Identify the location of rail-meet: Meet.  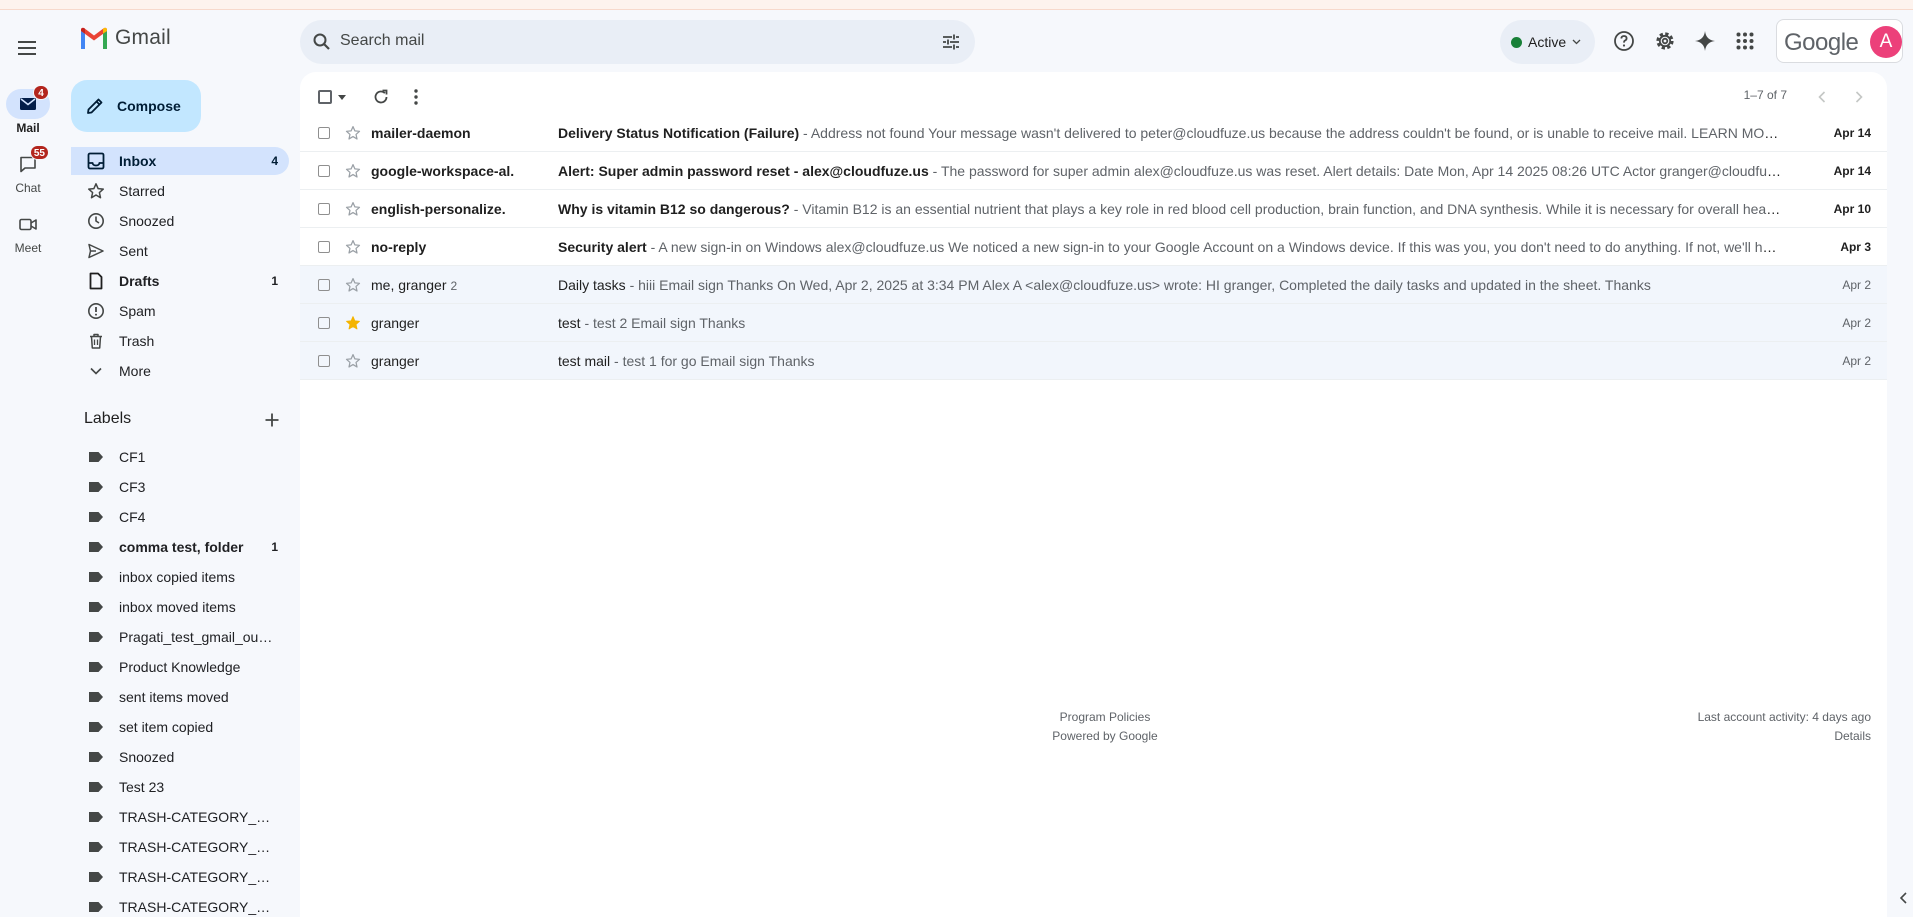
(28, 232).